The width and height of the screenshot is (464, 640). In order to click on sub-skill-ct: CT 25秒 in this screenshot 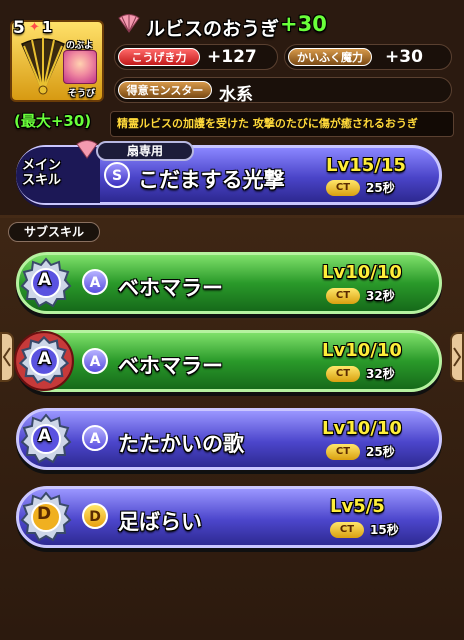, I will do `click(366, 452)`.